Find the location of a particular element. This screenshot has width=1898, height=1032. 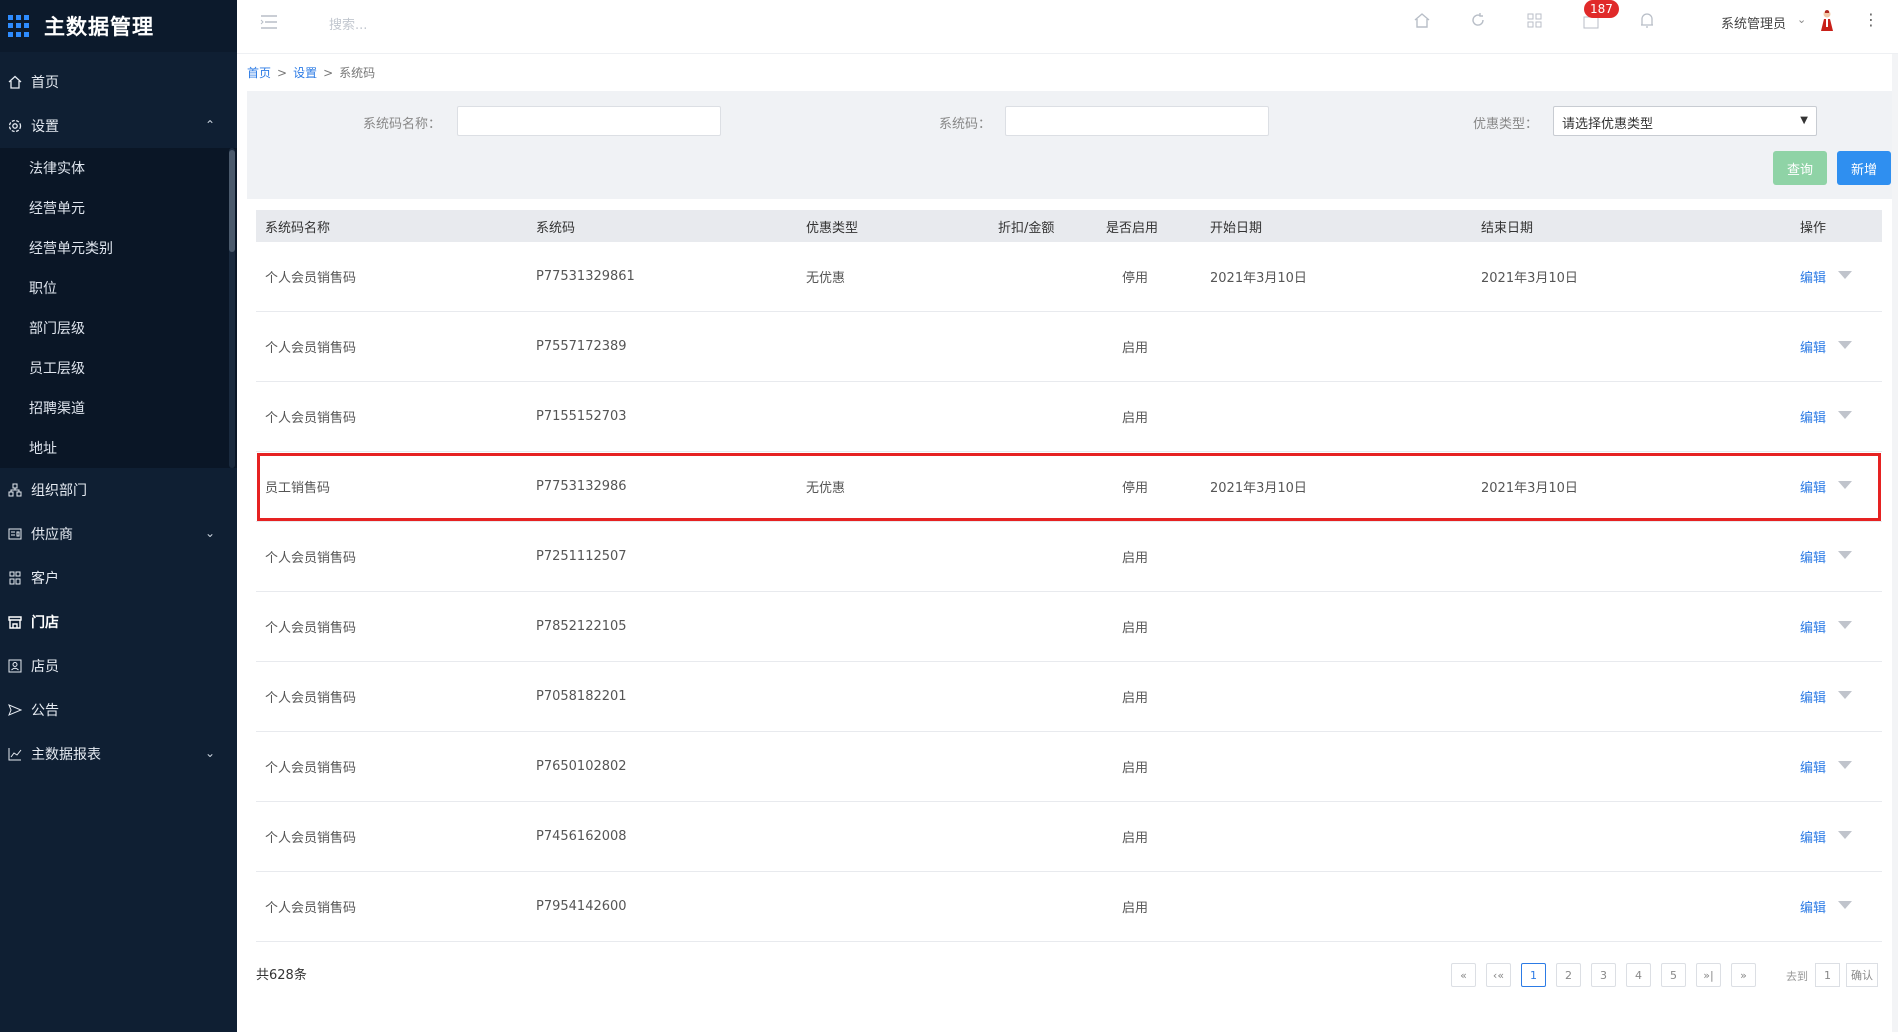

settings-submenu: 法律实体 经营单元 经营单元类别 职位 部门层级 员工层级 招聘渠道 地址 is located at coordinates (118, 308).